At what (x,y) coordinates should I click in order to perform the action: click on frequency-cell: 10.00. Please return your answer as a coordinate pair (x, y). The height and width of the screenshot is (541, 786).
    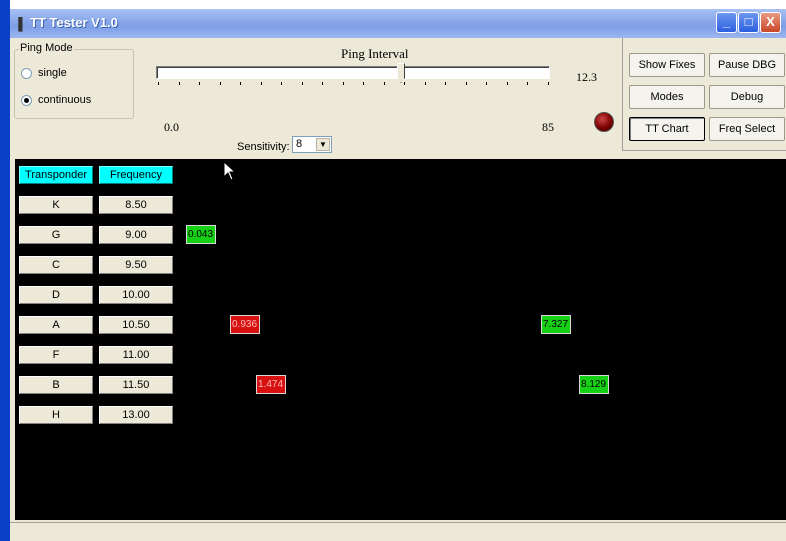
    Looking at the image, I should click on (136, 295).